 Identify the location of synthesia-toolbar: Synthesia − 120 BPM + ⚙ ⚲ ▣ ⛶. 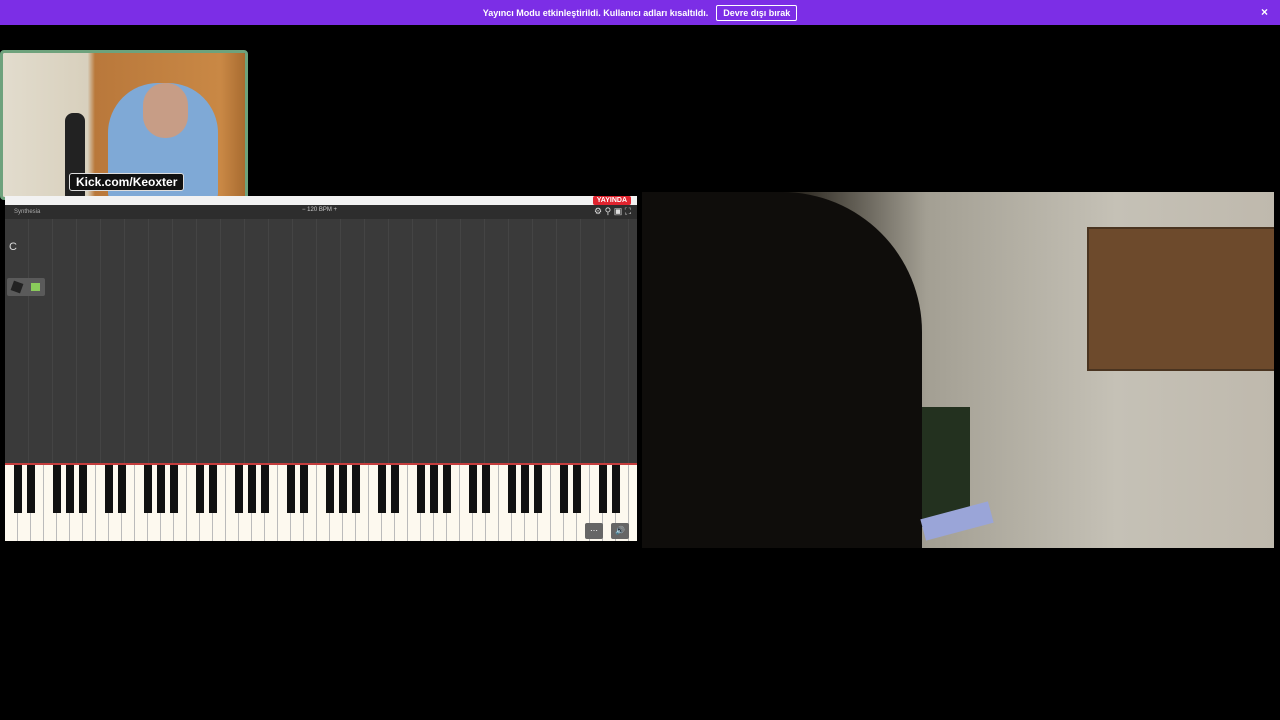
(321, 212).